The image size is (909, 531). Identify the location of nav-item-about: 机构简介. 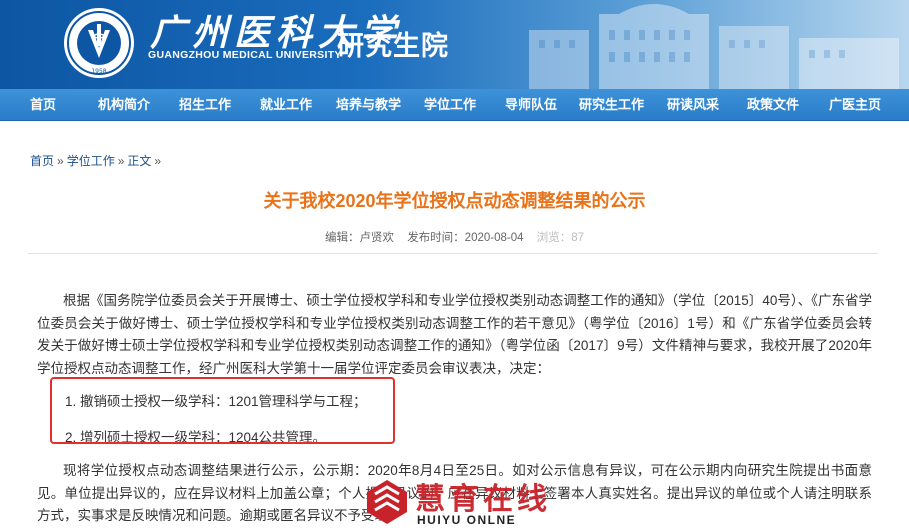
(124, 105).